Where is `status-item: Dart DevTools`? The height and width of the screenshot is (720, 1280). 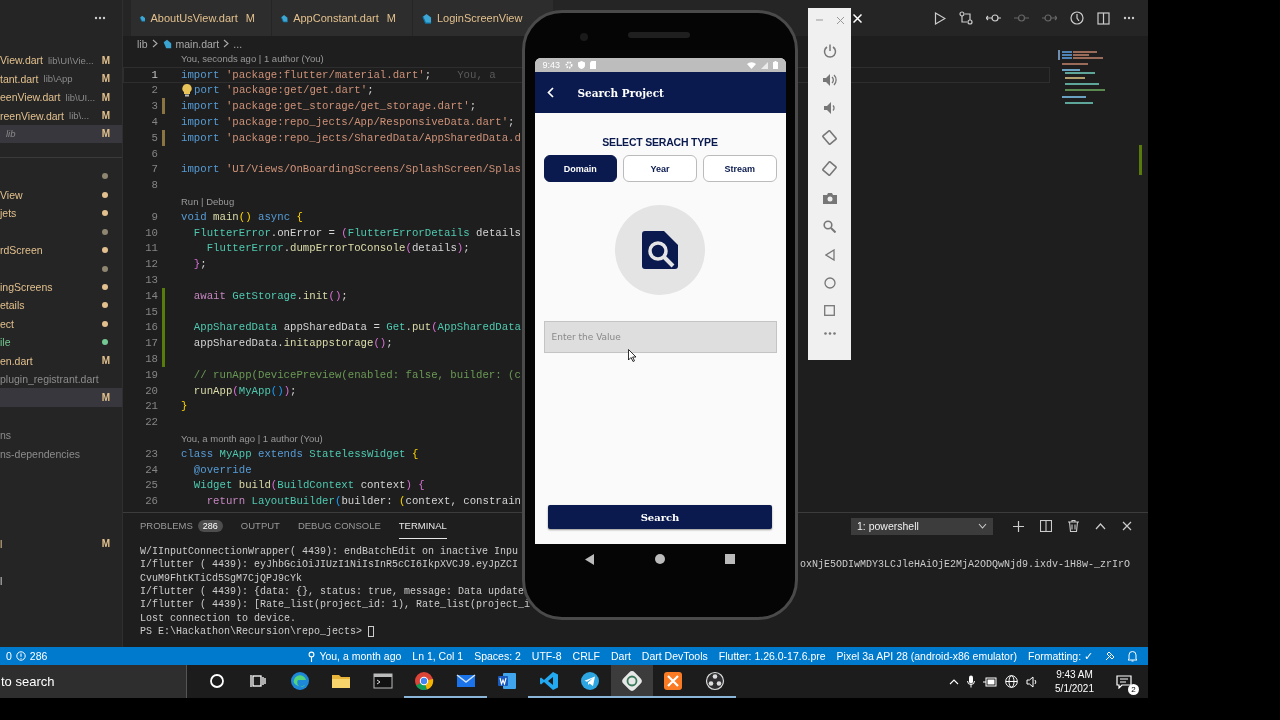 status-item: Dart DevTools is located at coordinates (674, 656).